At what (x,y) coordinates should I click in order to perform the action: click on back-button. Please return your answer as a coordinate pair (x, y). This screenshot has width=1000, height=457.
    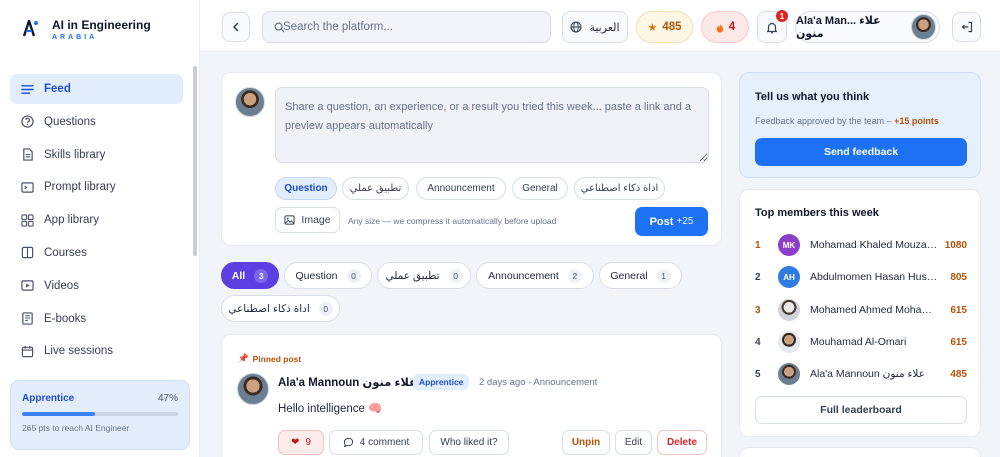
    Looking at the image, I should click on (236, 27).